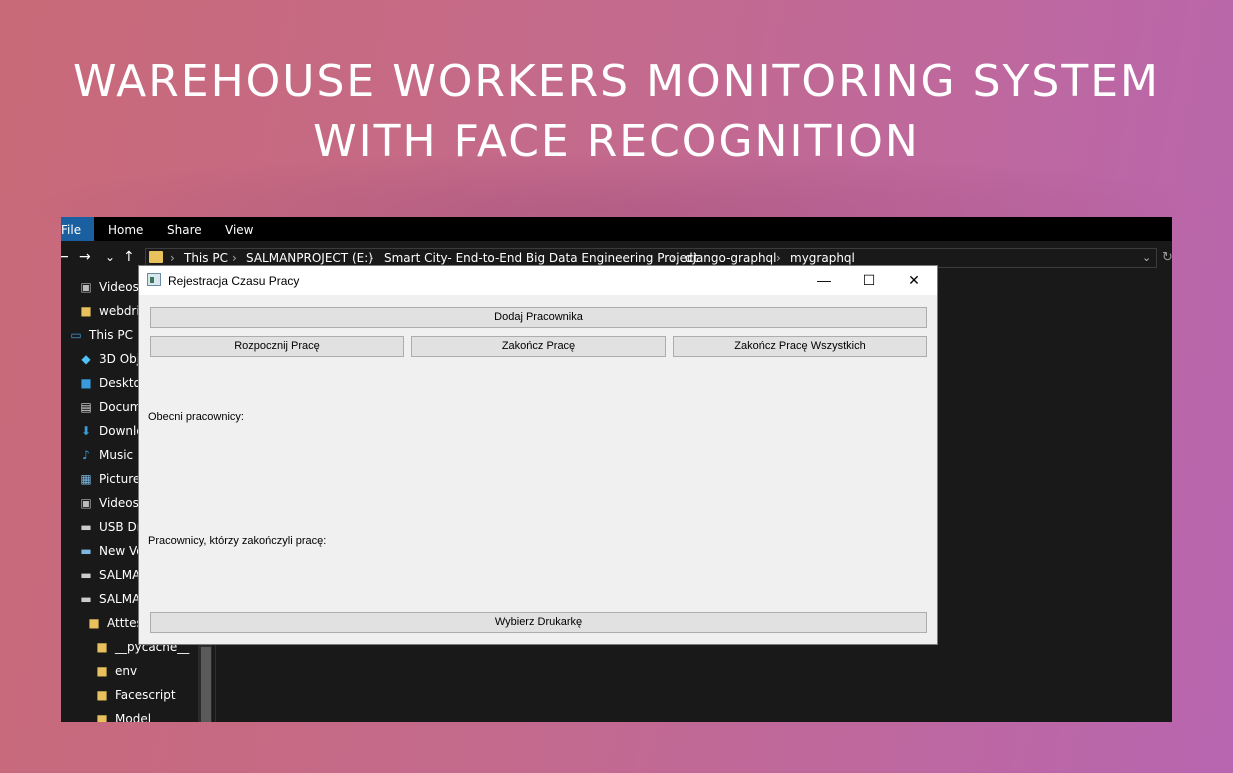  What do you see at coordinates (277, 346) in the screenshot?
I see `start-work-button: Rozpocznij Pracę` at bounding box center [277, 346].